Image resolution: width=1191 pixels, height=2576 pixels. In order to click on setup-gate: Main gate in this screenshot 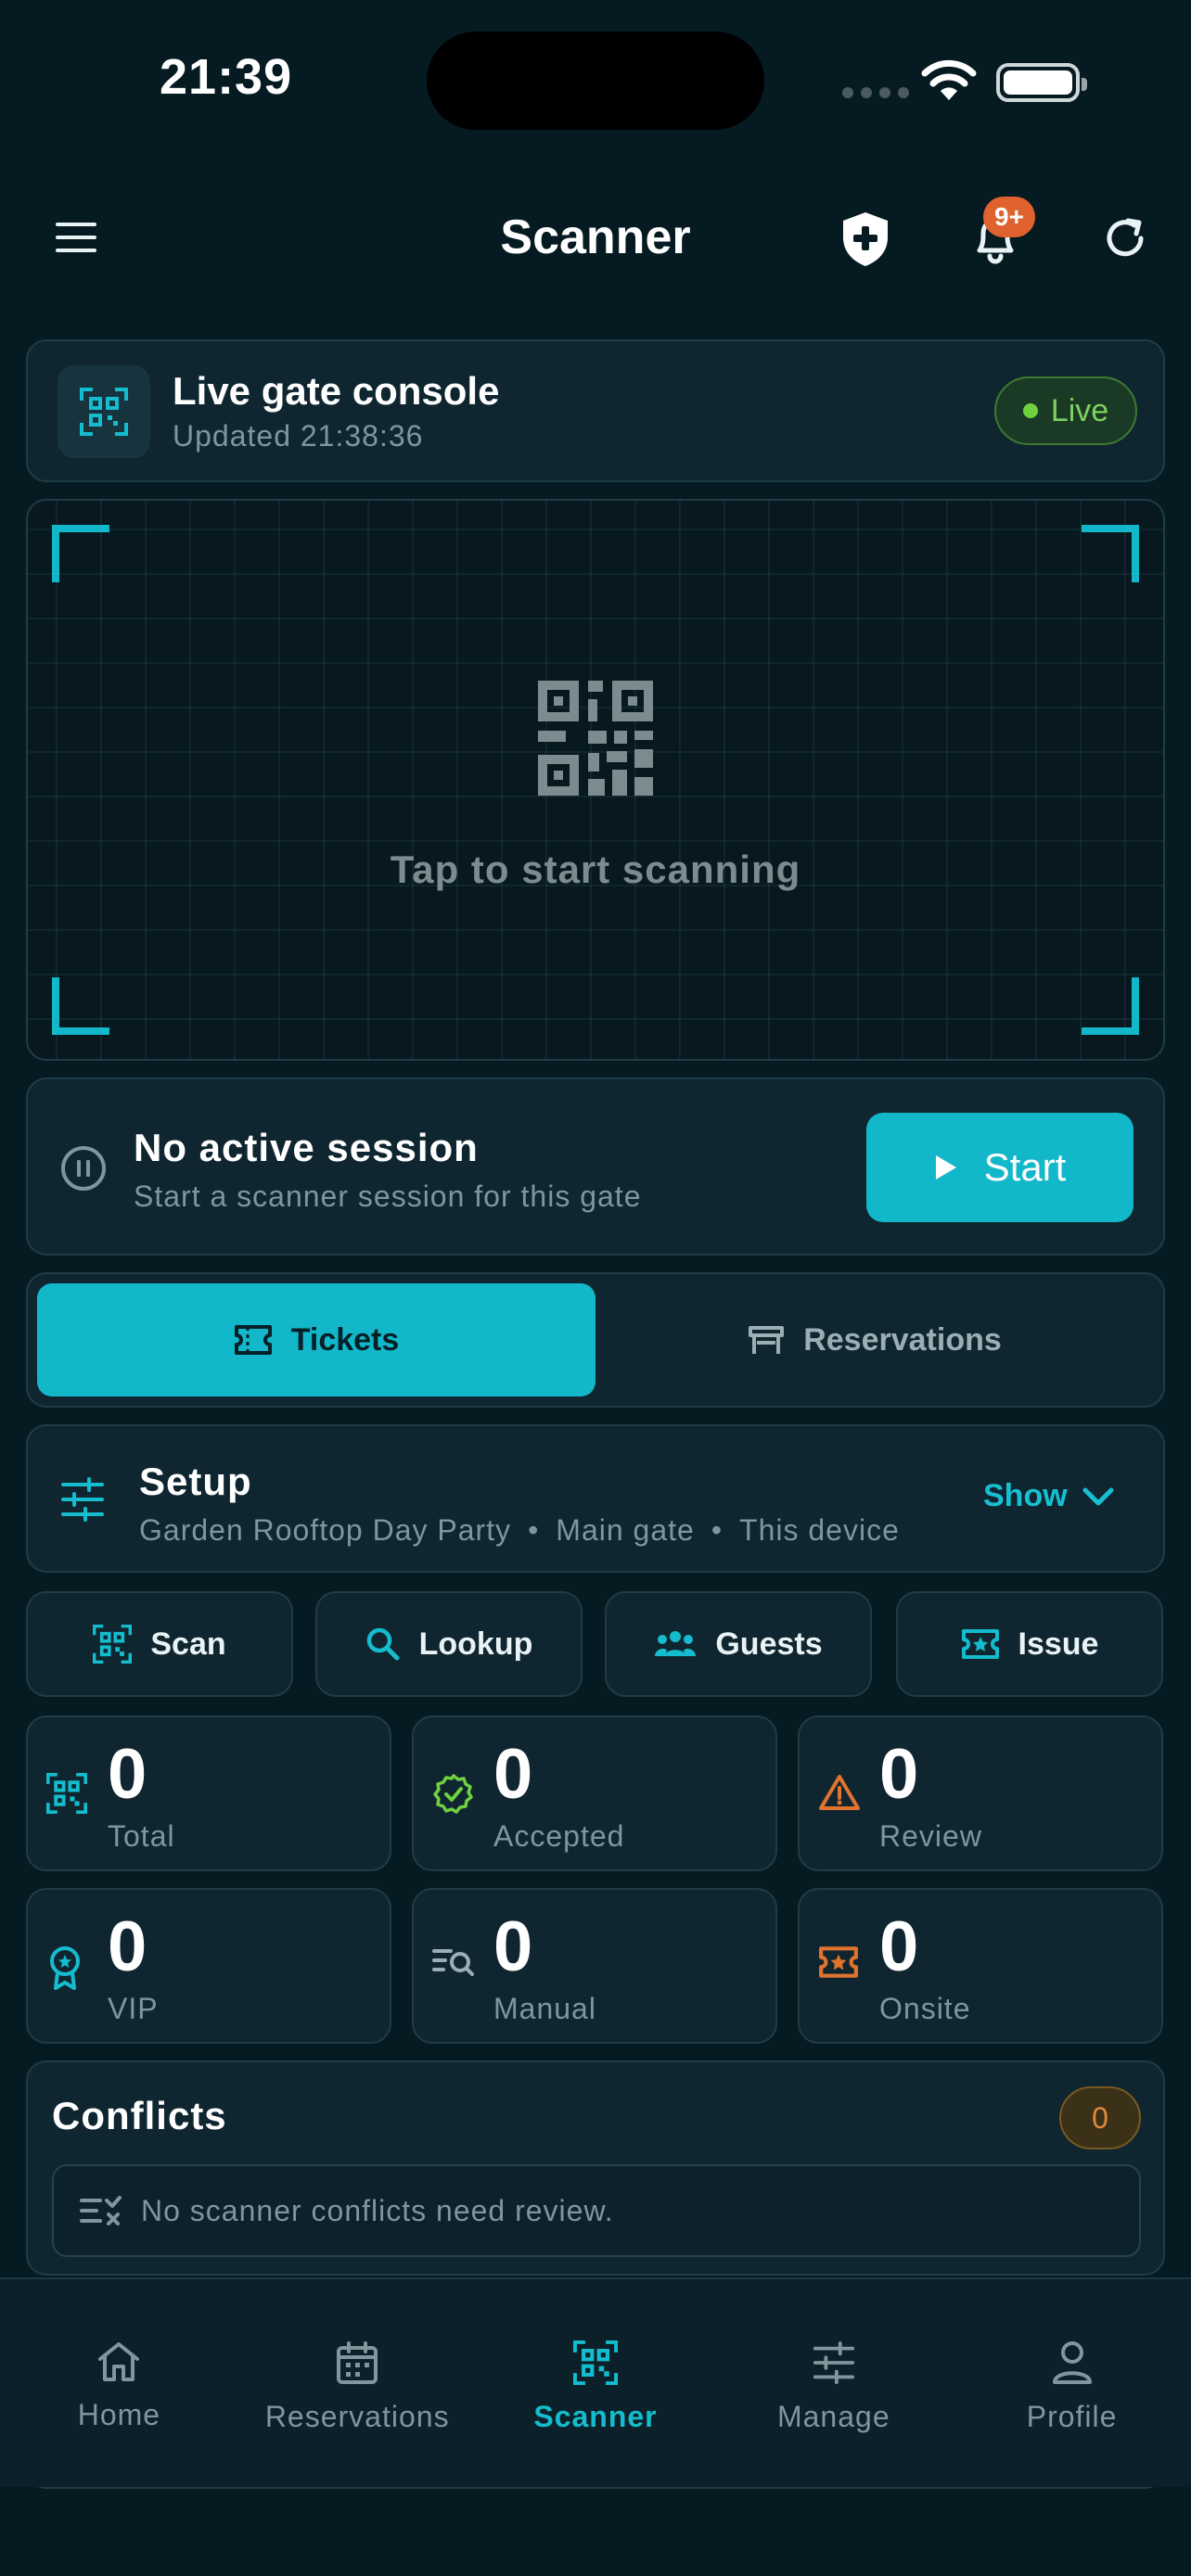, I will do `click(625, 1530)`.